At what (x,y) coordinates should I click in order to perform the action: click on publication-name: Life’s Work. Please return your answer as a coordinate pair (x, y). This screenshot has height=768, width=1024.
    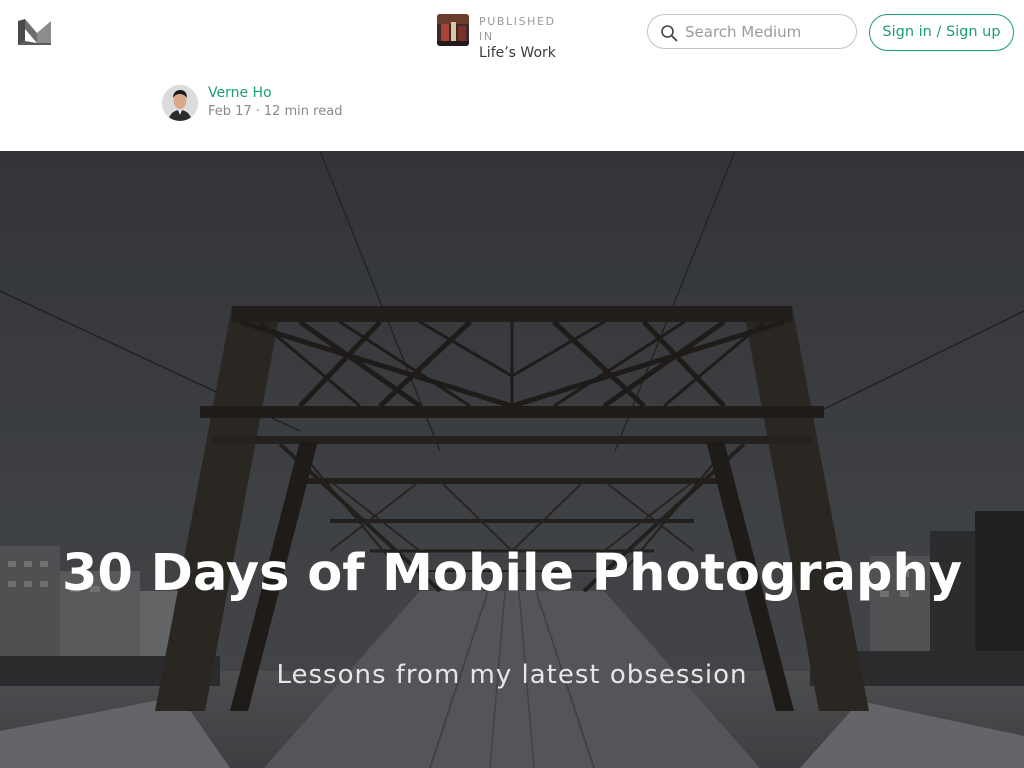
    Looking at the image, I should click on (517, 53).